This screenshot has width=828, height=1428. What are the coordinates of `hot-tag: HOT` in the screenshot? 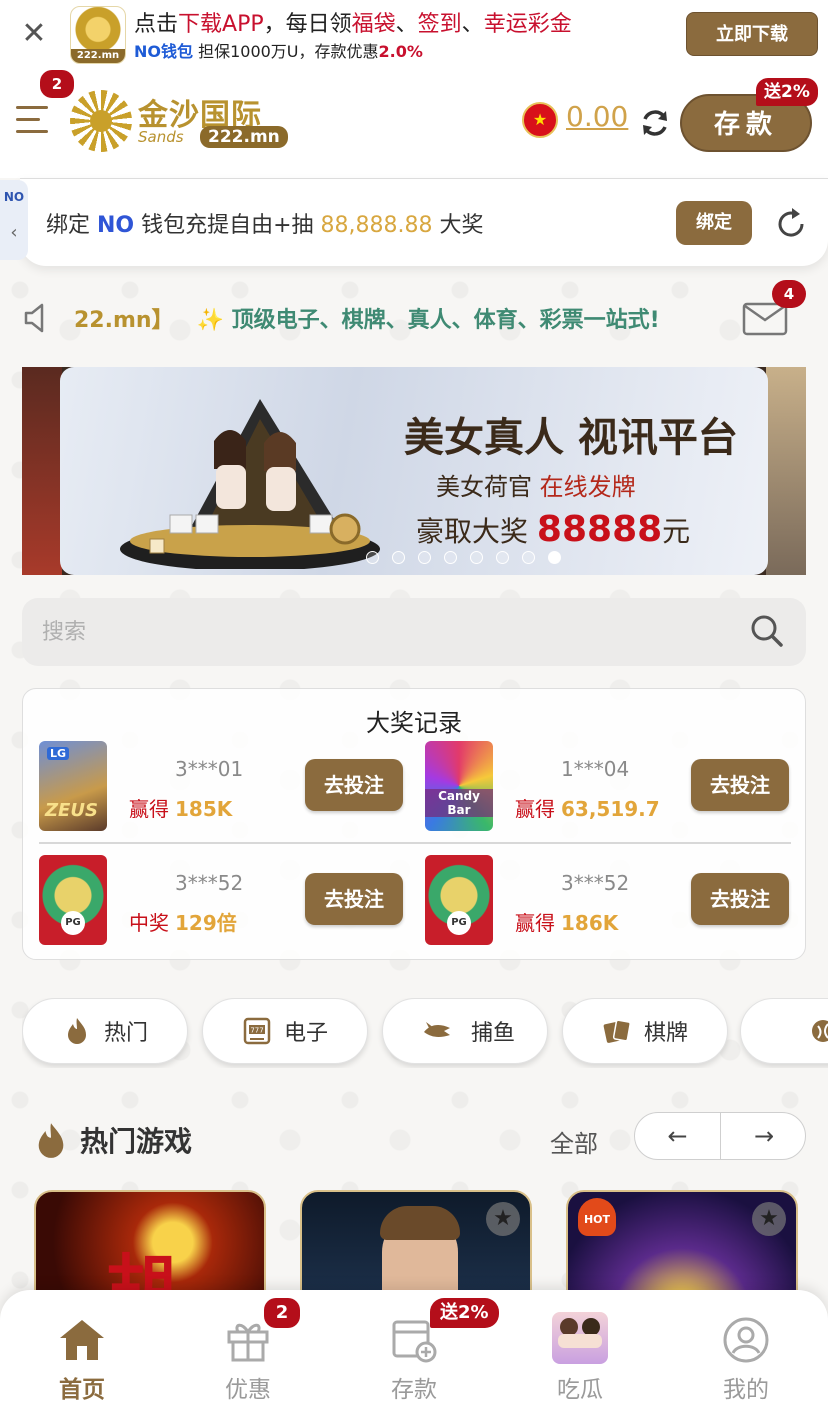 It's located at (597, 1217).